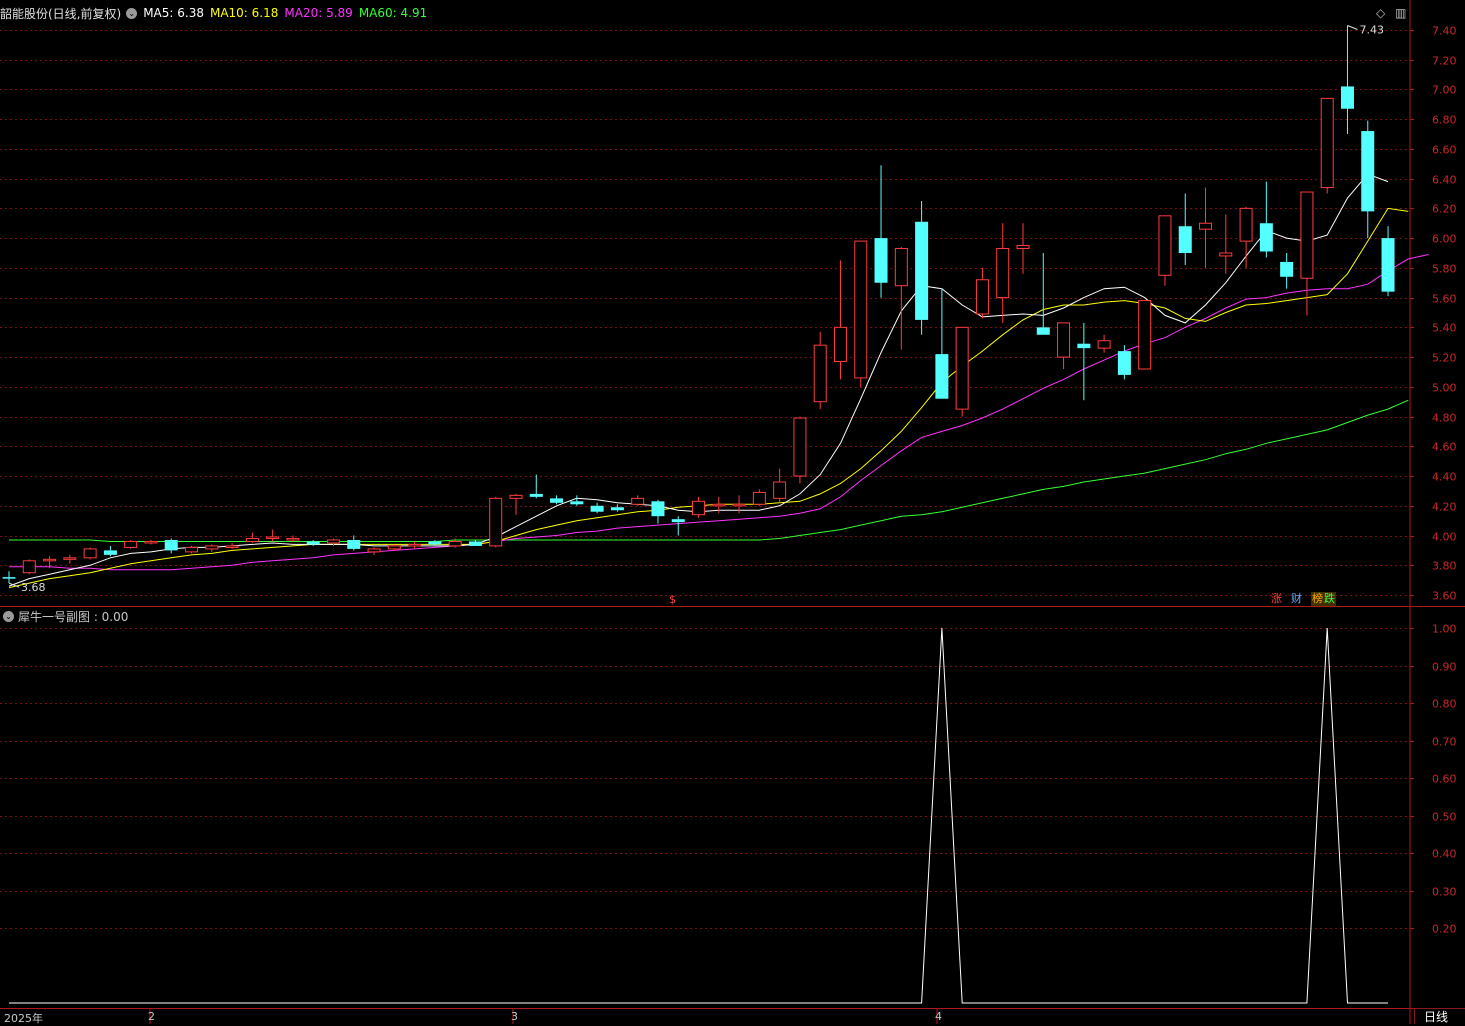  Describe the element at coordinates (1329, 599) in the screenshot. I see `badge-fall: 跌` at that location.